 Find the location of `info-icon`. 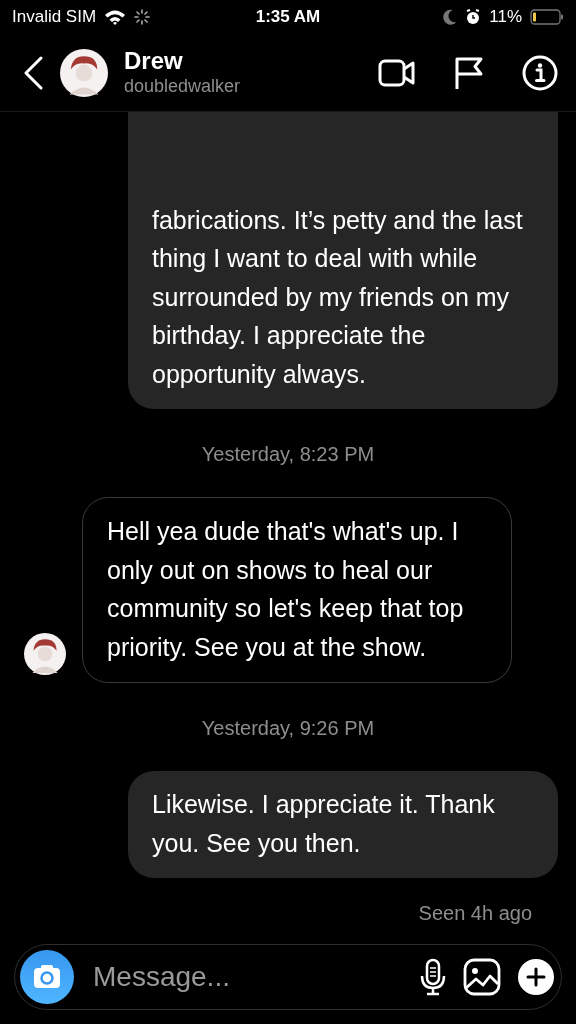

info-icon is located at coordinates (540, 72).